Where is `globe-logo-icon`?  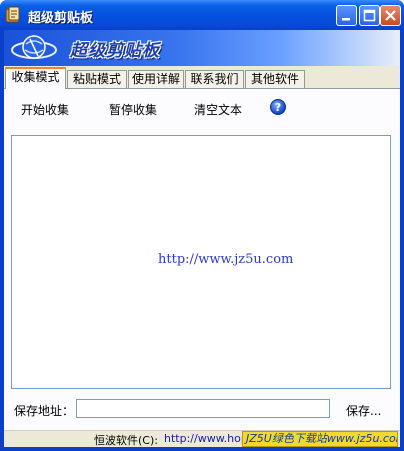
globe-logo-icon is located at coordinates (34, 47).